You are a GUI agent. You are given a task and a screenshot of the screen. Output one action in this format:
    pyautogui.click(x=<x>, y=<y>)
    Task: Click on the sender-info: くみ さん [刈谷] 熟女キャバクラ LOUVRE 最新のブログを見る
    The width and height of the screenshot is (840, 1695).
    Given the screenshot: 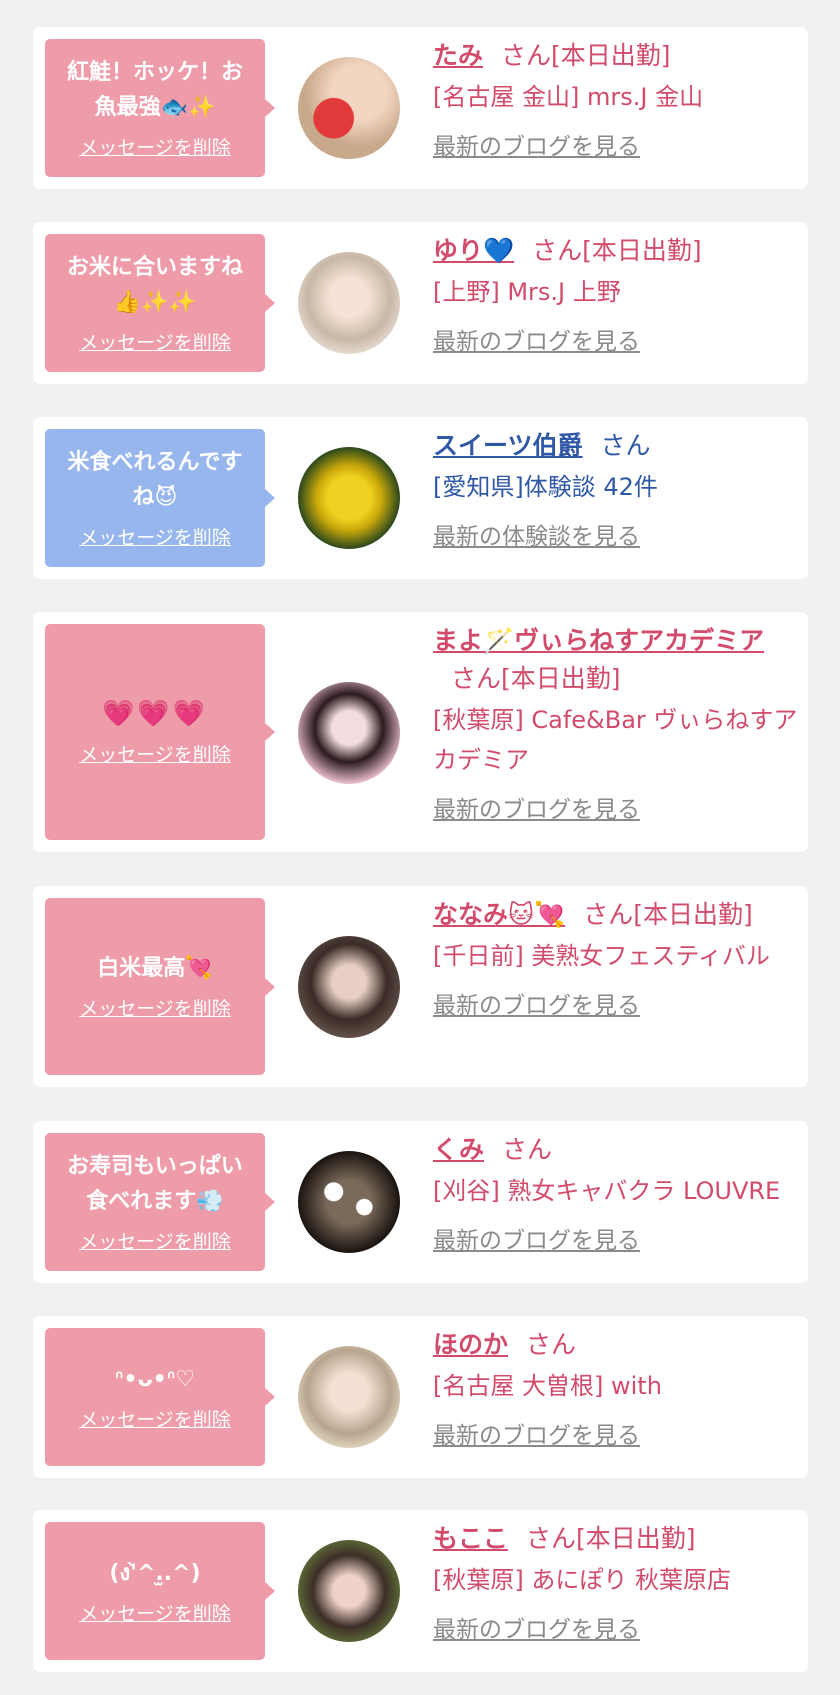 What is the action you would take?
    pyautogui.click(x=618, y=1194)
    